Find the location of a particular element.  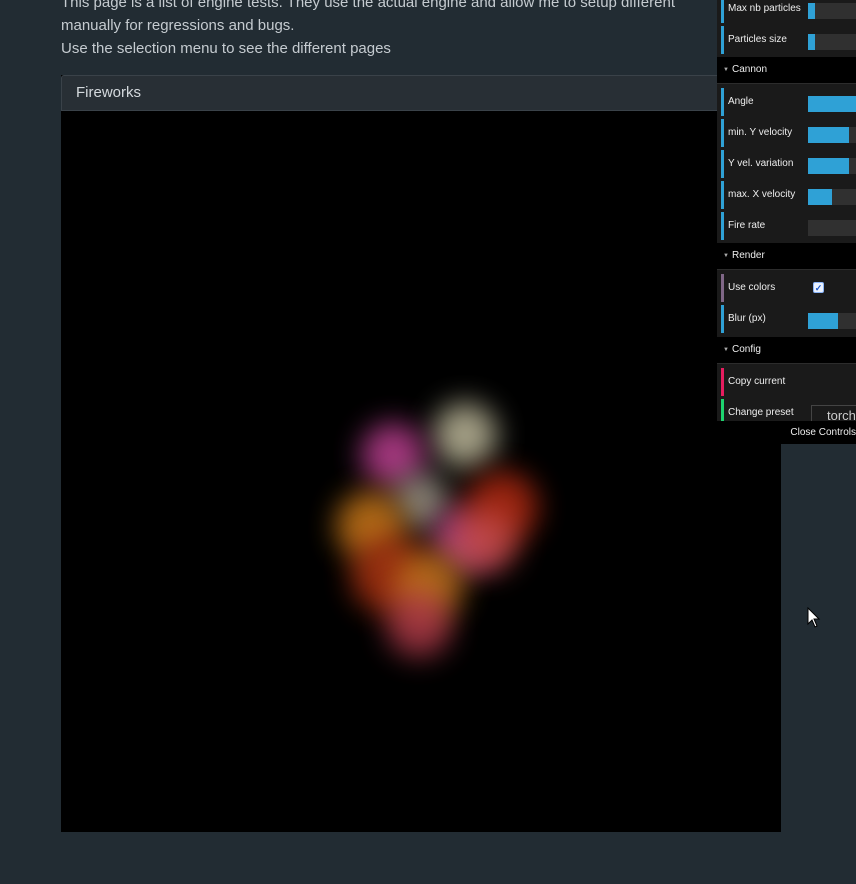

config-folder: ▼ Config is located at coordinates (786, 350).